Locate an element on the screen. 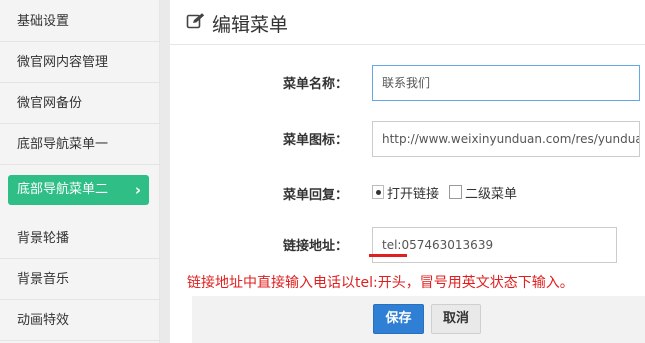  menu-reply-label: 菜单回复： is located at coordinates (316, 195).